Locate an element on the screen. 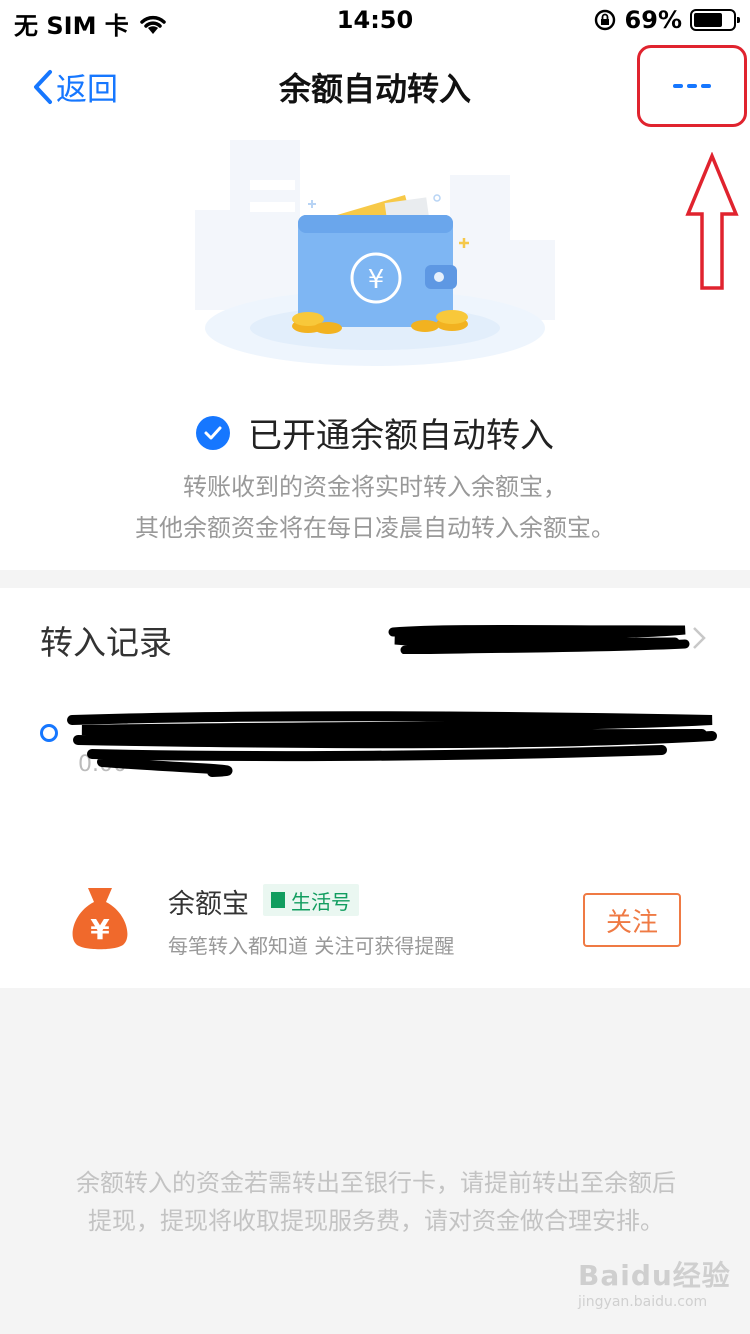 The height and width of the screenshot is (1334, 750). bookmark-icon is located at coordinates (278, 900).